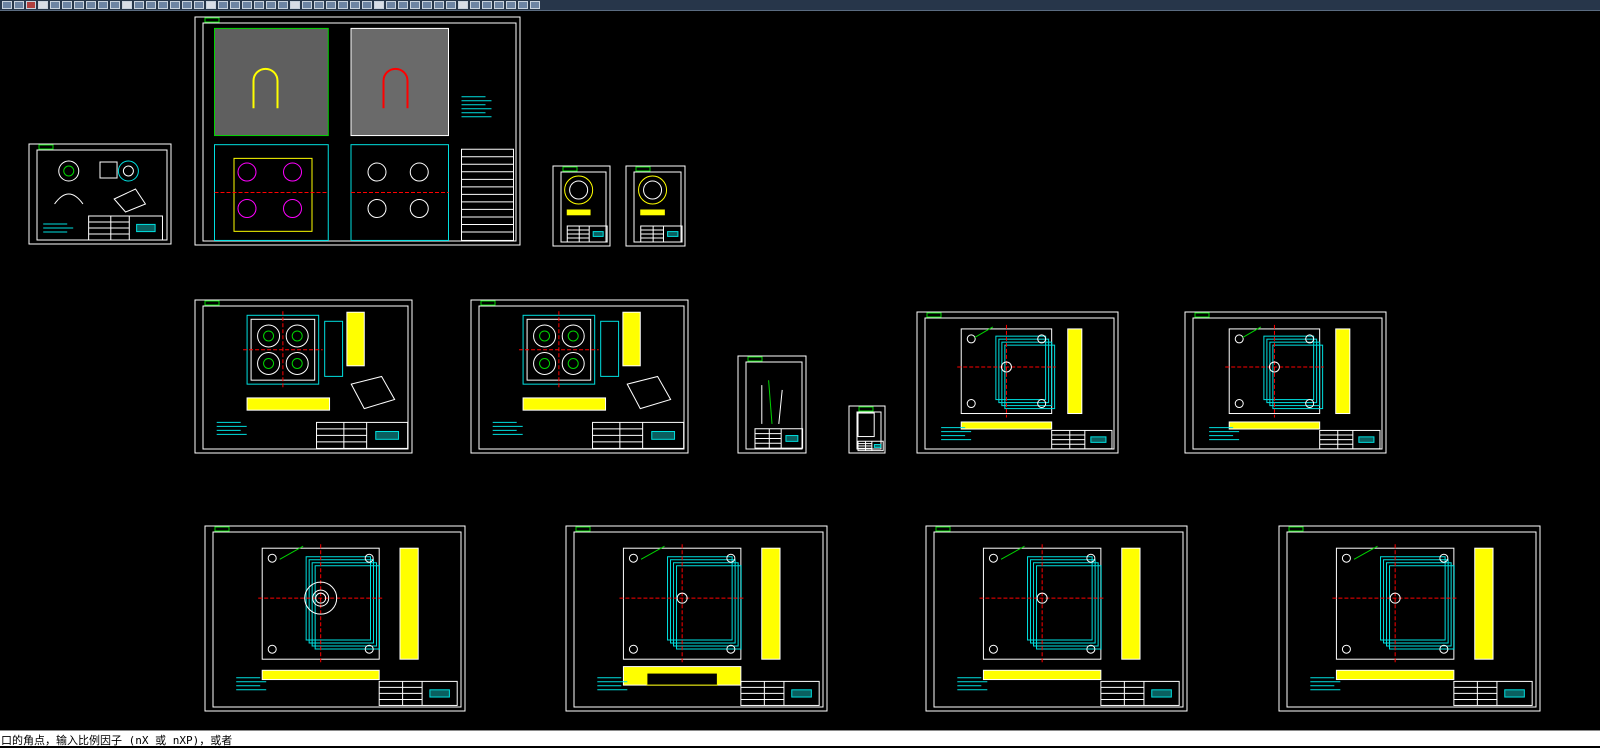 Image resolution: width=1600 pixels, height=748 pixels. I want to click on pin-part-drawing, so click(655, 206).